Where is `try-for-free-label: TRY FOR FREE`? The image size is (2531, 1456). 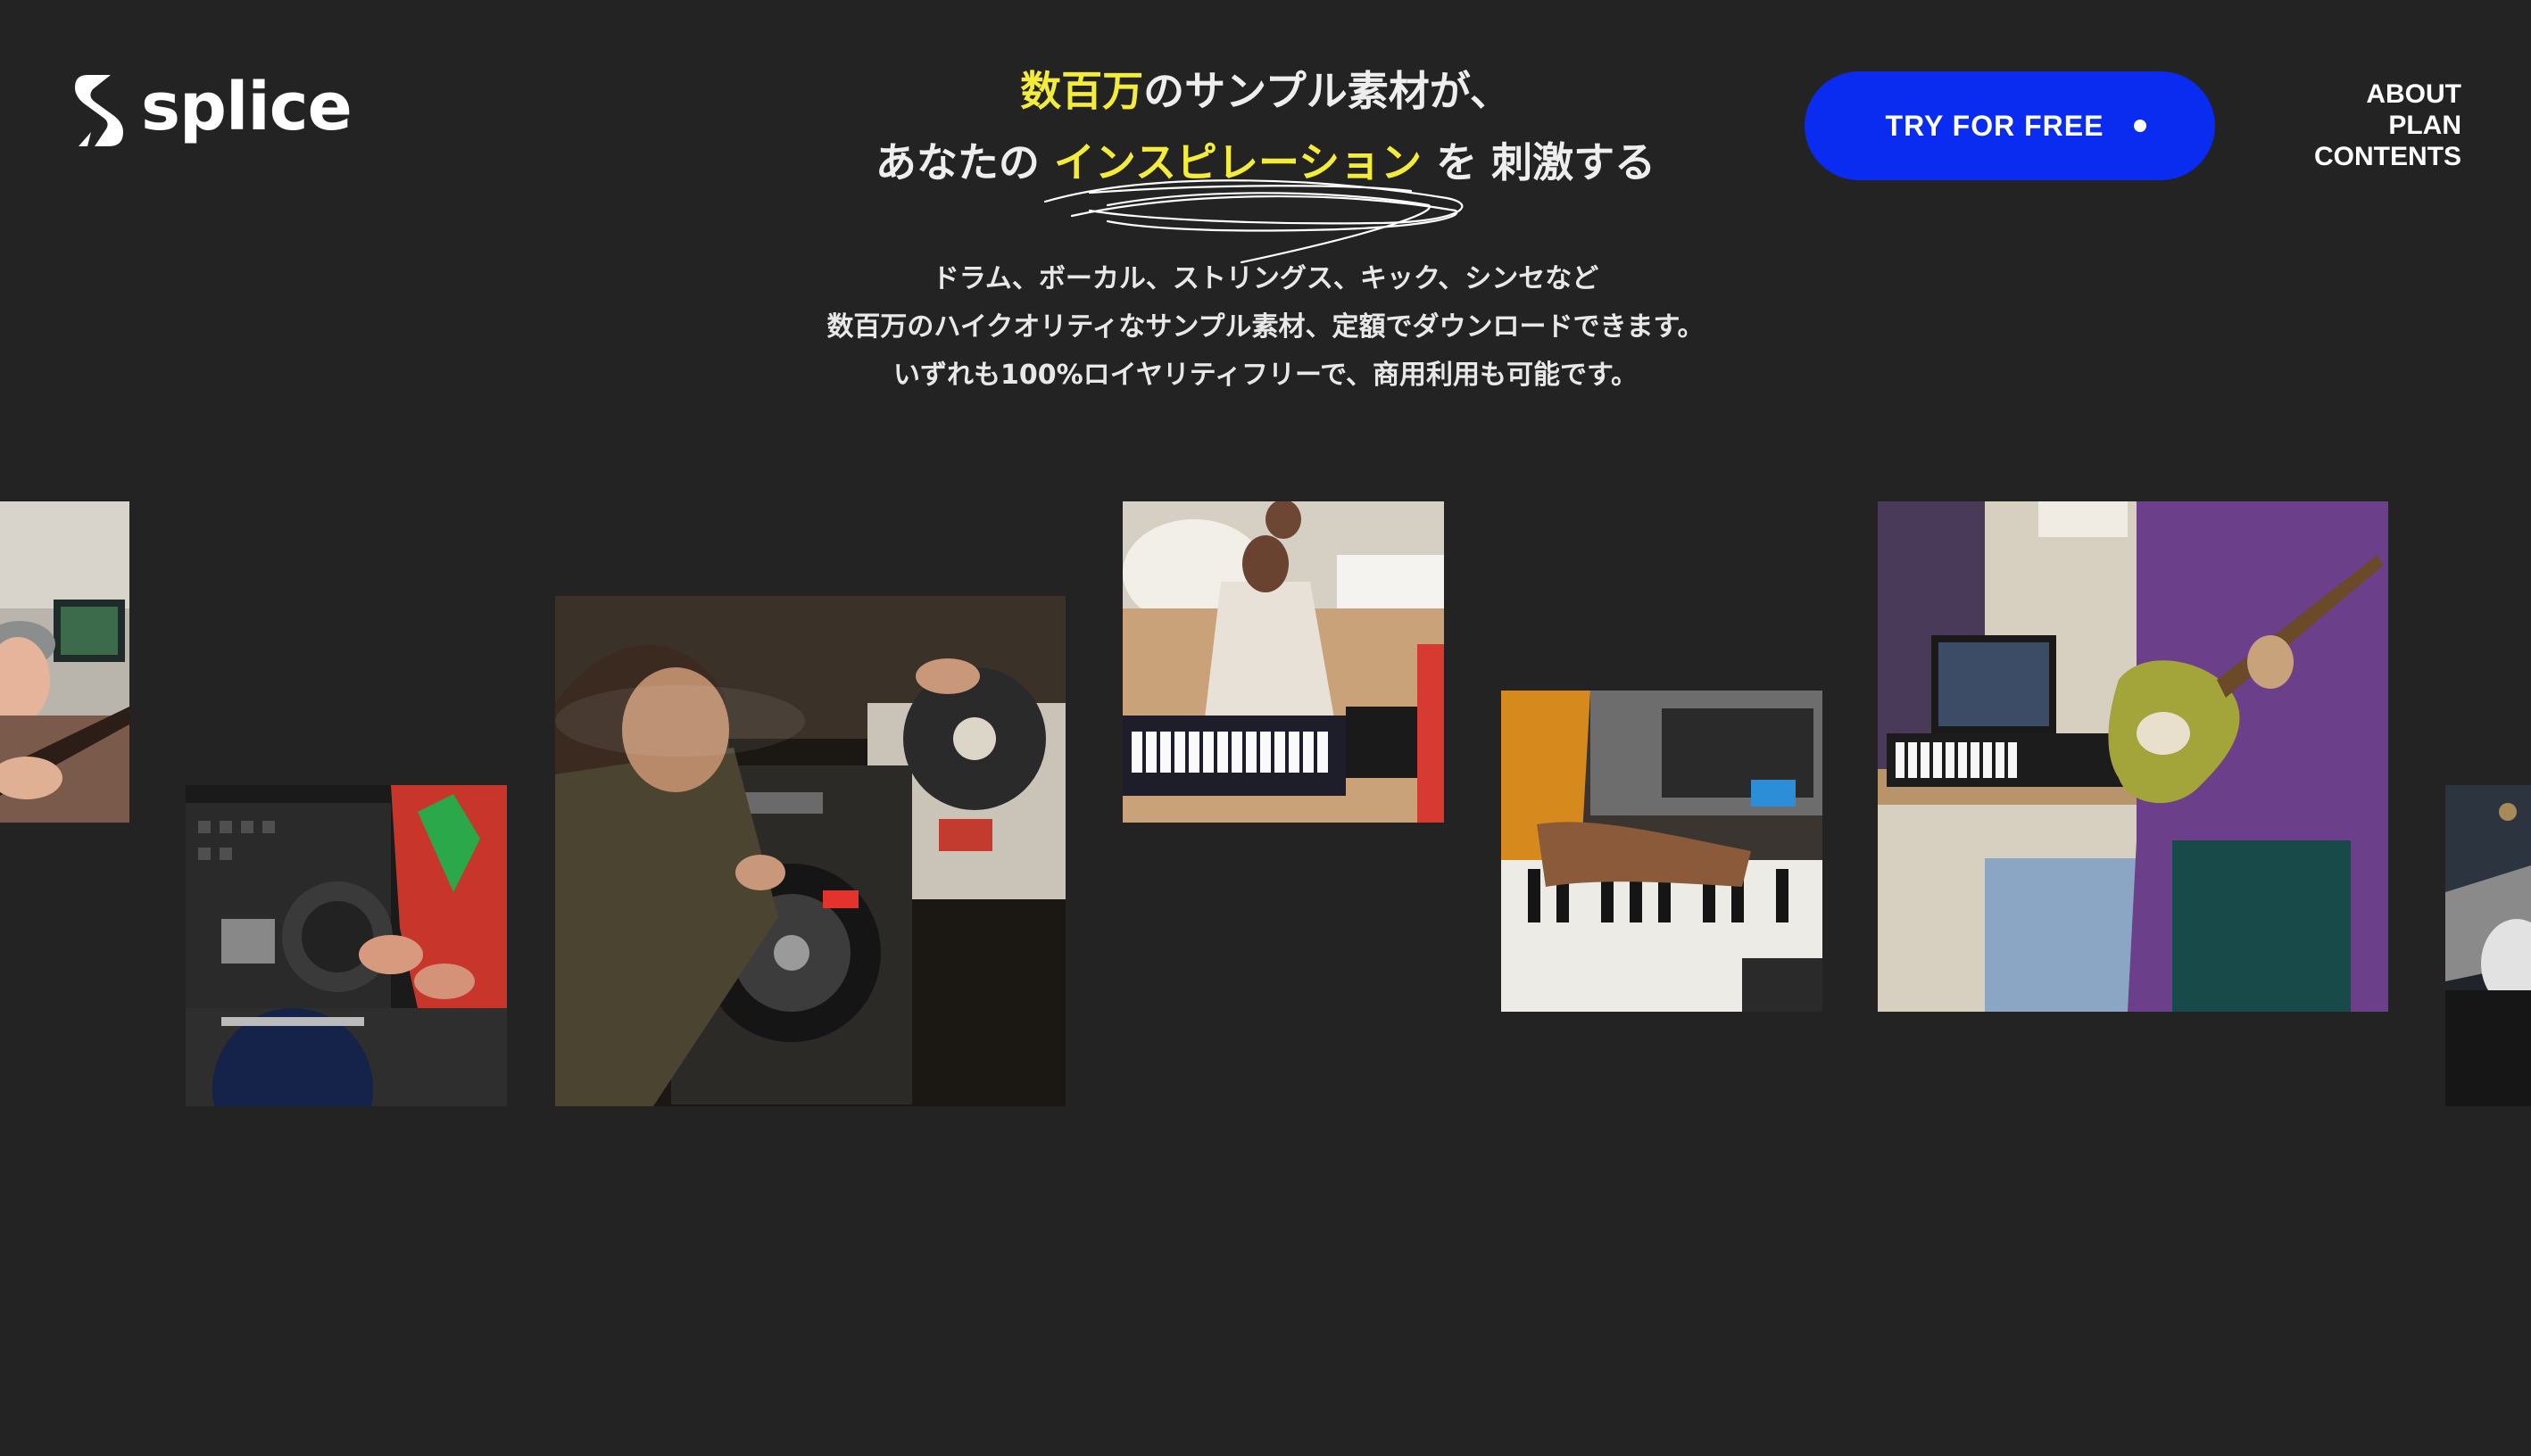
try-for-free-label: TRY FOR FREE is located at coordinates (1995, 125).